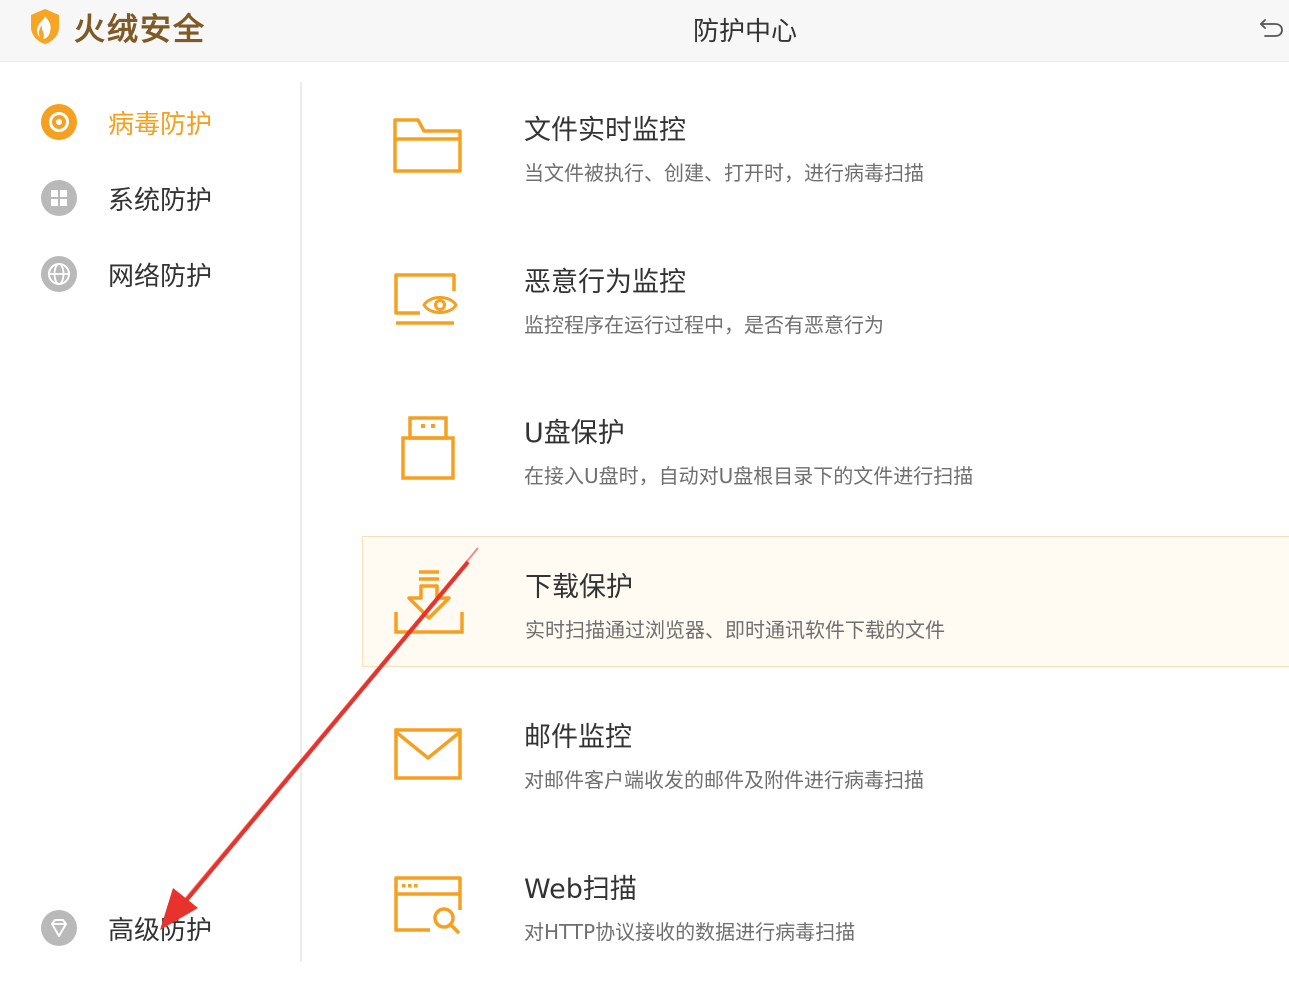 Image resolution: width=1289 pixels, height=1006 pixels. What do you see at coordinates (825, 601) in the screenshot?
I see `feature-download-protection: 下载保护 实时扫描通过浏览器、即时通讯软件下载的文件` at bounding box center [825, 601].